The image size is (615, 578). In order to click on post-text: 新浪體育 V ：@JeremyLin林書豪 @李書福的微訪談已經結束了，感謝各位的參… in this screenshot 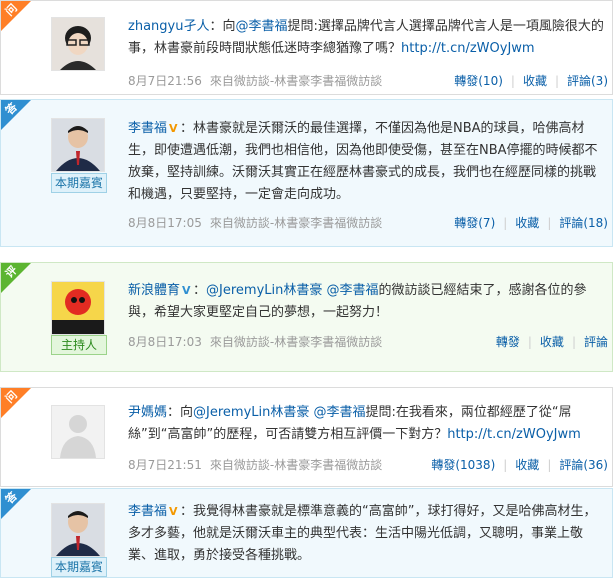, I will do `click(357, 301)`.